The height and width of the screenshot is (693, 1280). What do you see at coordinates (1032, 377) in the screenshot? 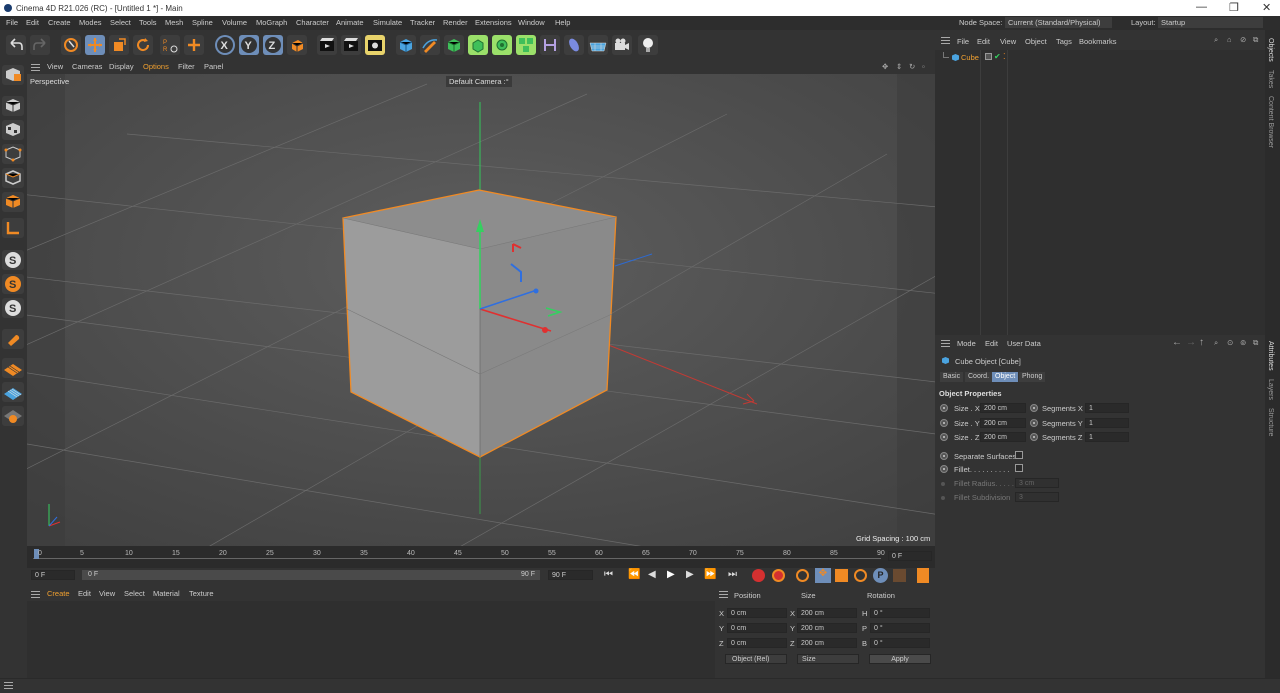
I see `tab-phong: Phong` at bounding box center [1032, 377].